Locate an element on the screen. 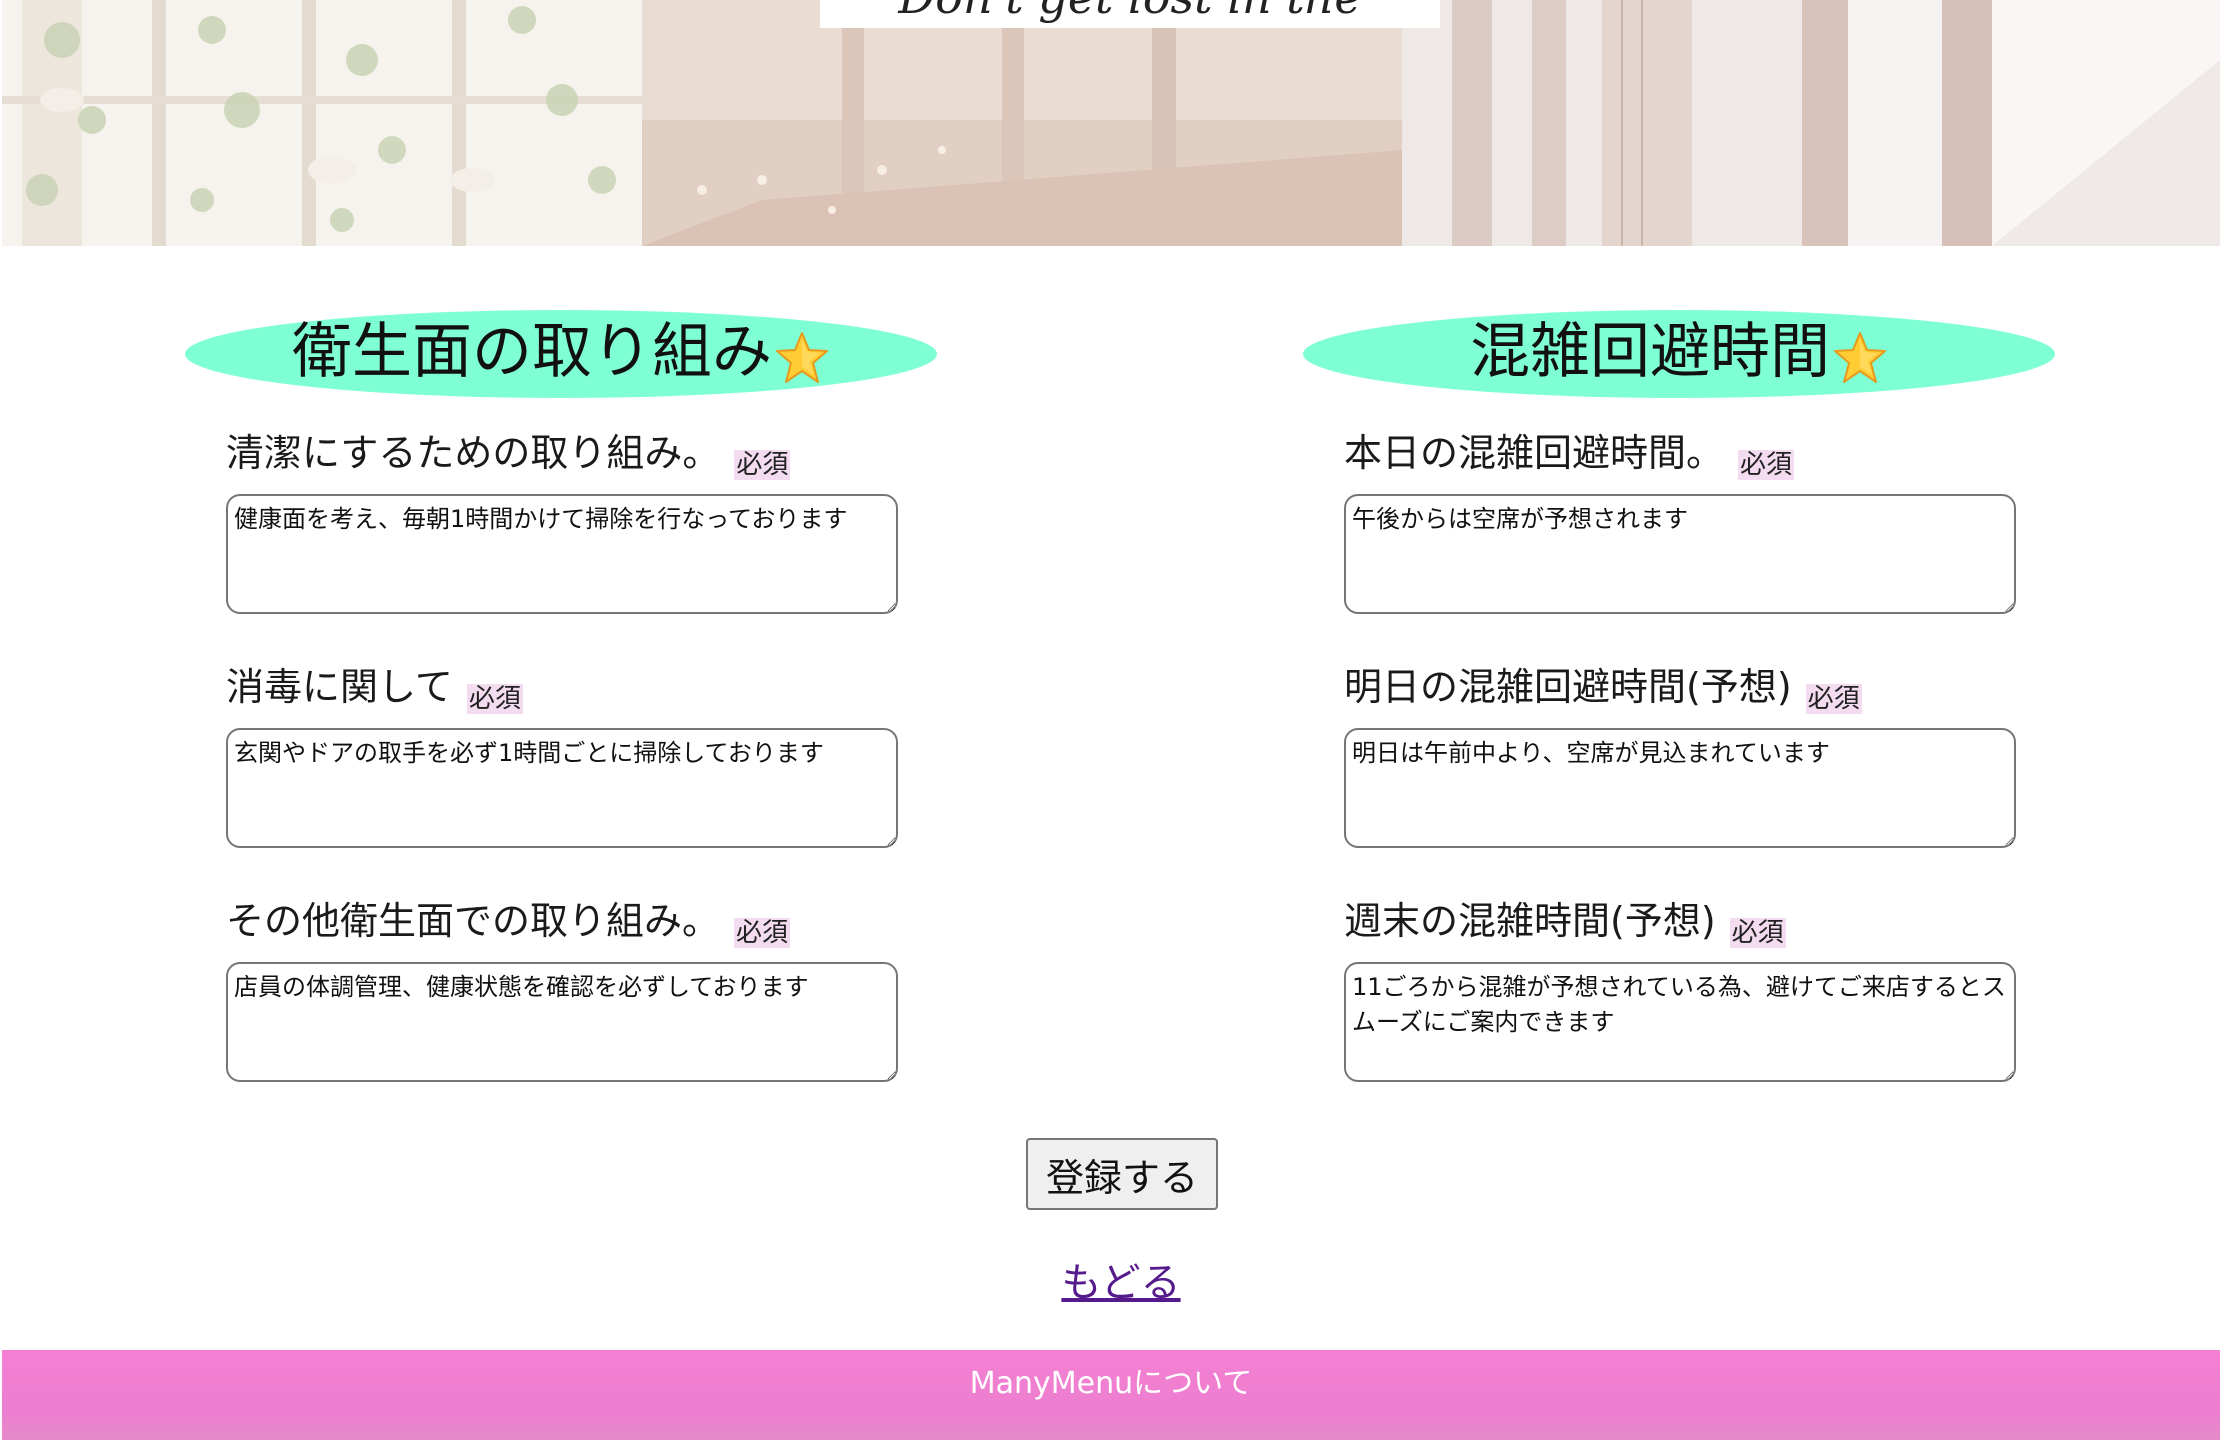 The image size is (2222, 1440). submit-button: 登録する is located at coordinates (1122, 1174).